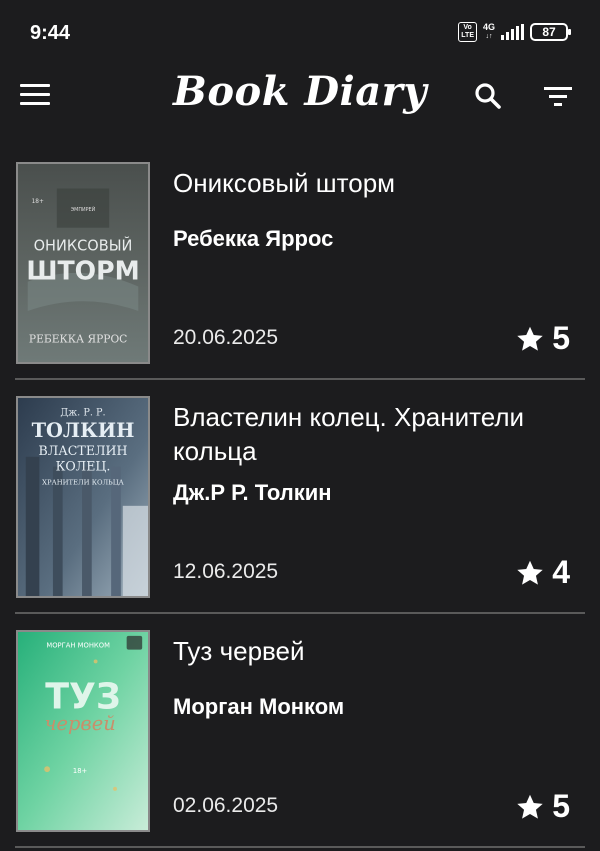 The height and width of the screenshot is (851, 600). What do you see at coordinates (83, 482) in the screenshot?
I see `cover-line5: ХРАНИТЕЛИ КОЛЬЦА` at bounding box center [83, 482].